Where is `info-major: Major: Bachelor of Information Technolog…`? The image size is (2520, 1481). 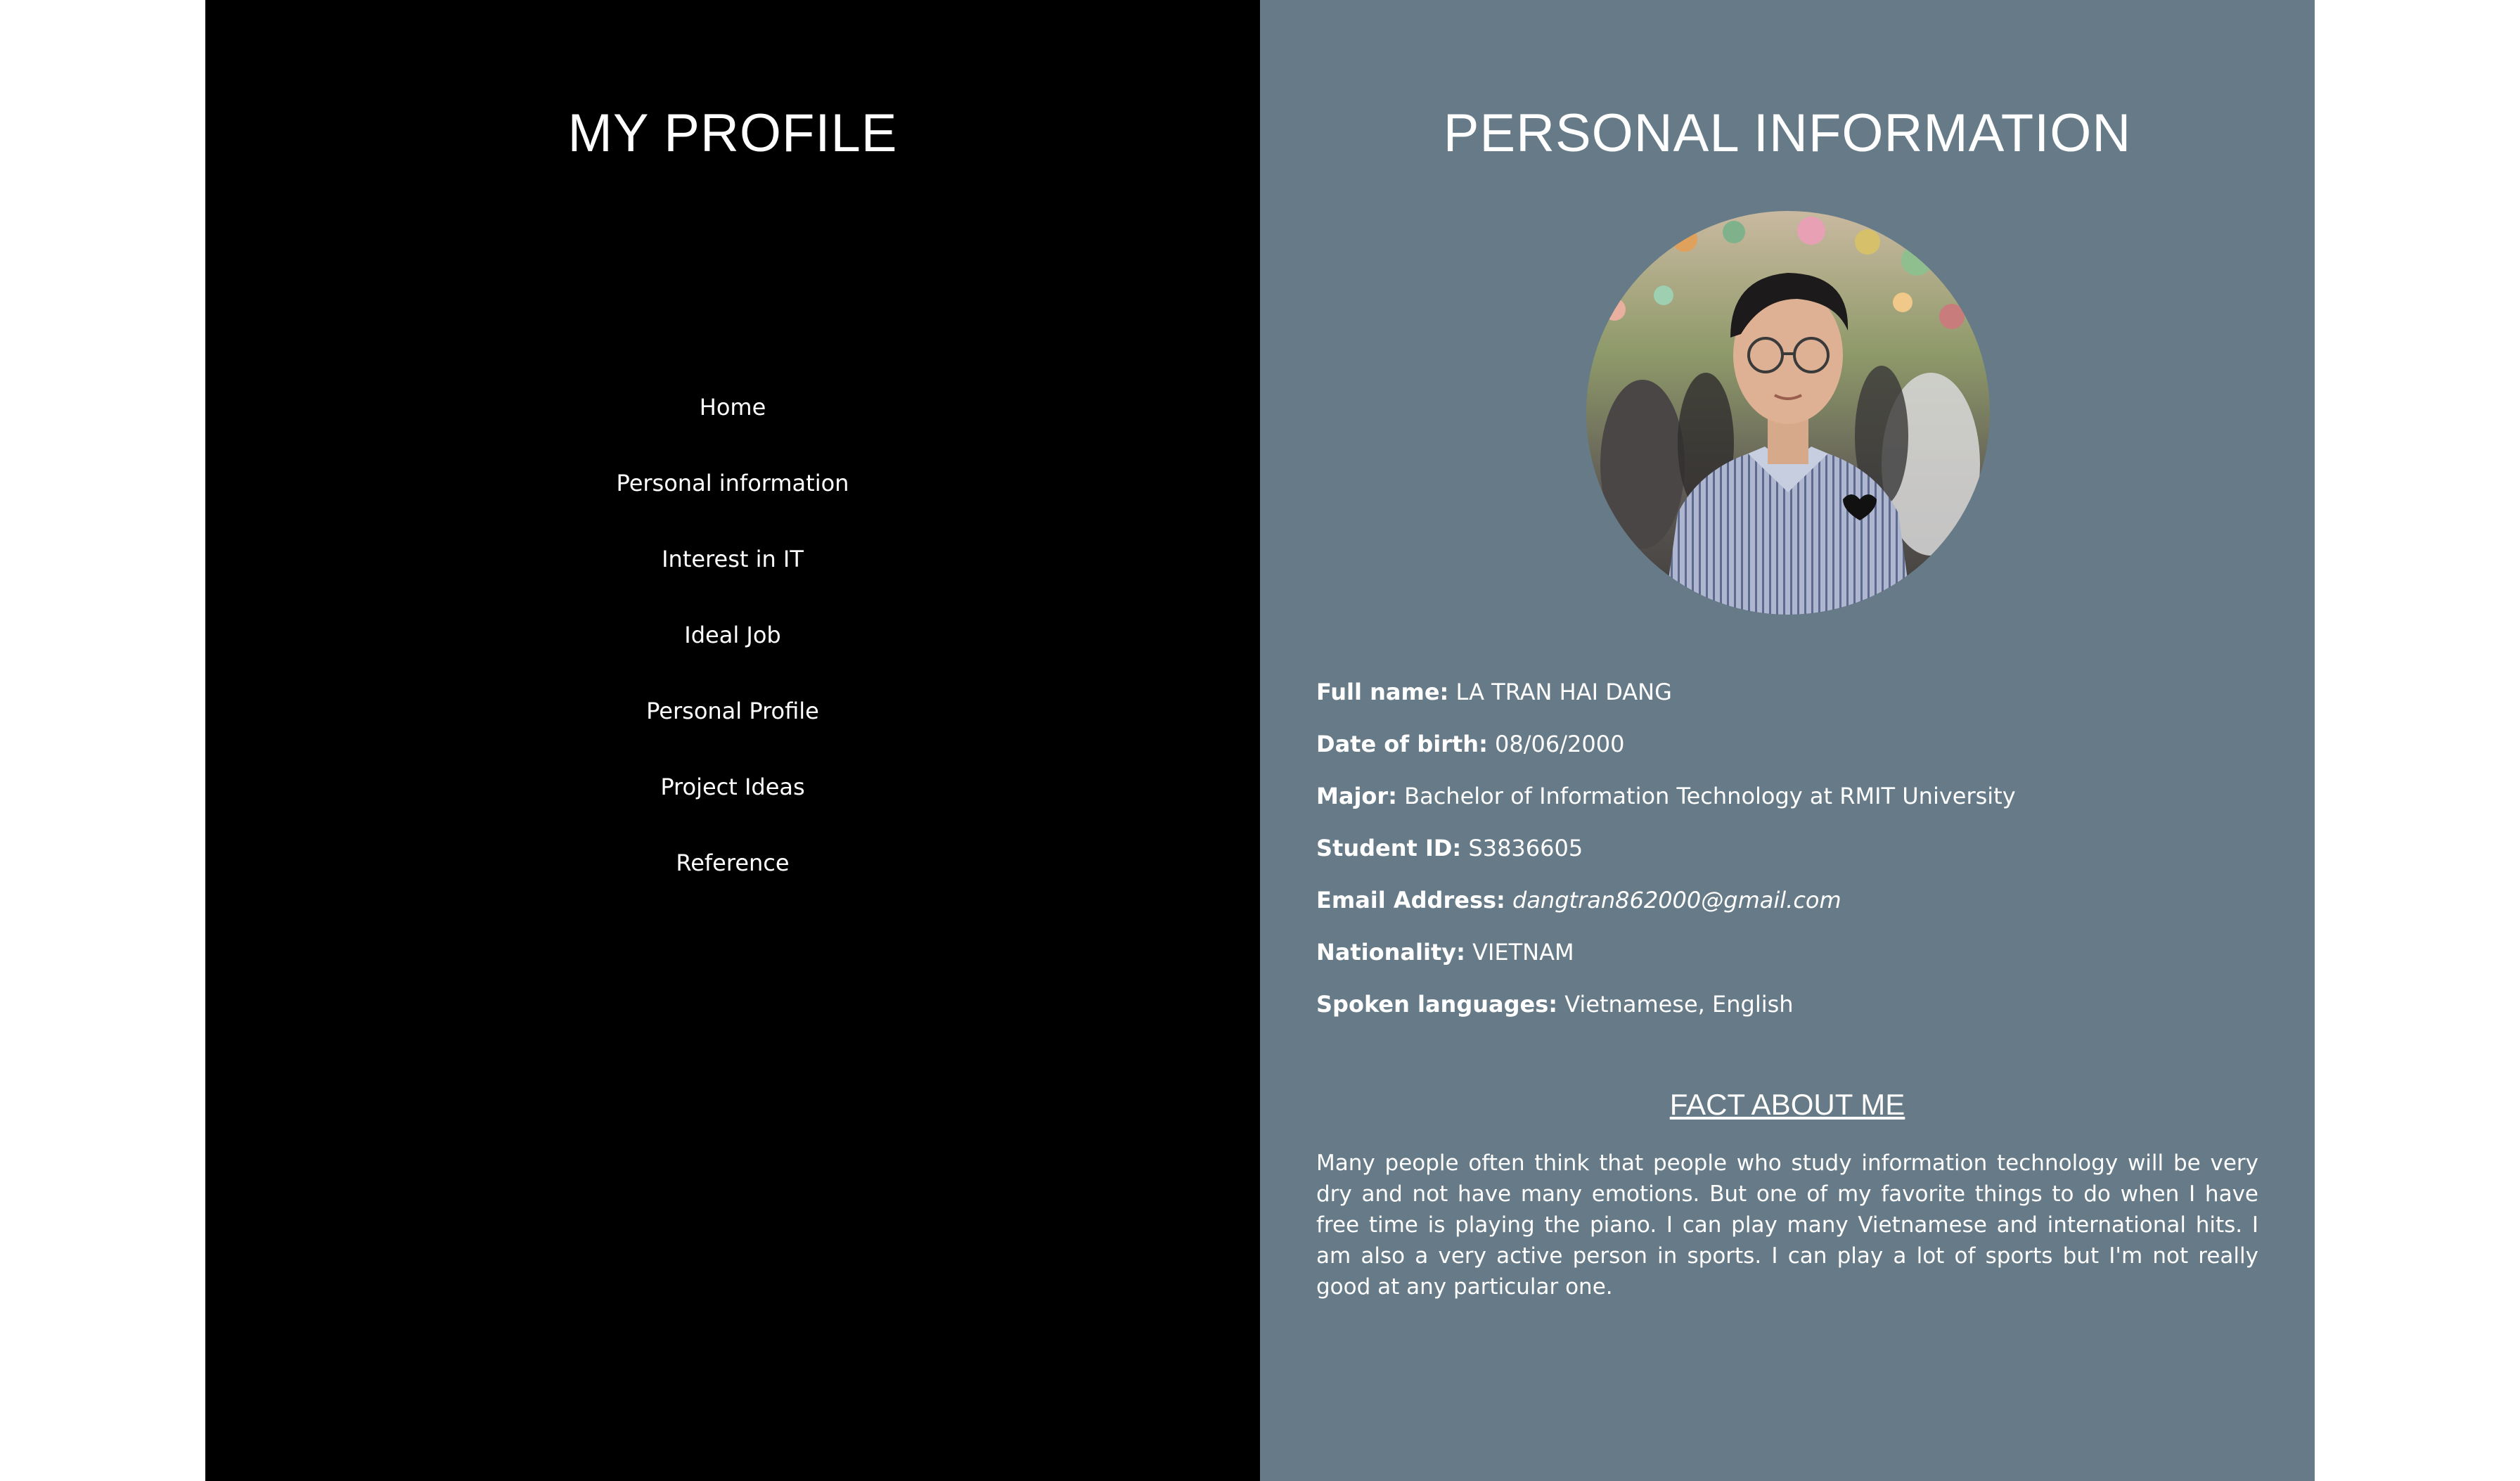
info-major: Major: Bachelor of Information Technolog… is located at coordinates (1787, 802).